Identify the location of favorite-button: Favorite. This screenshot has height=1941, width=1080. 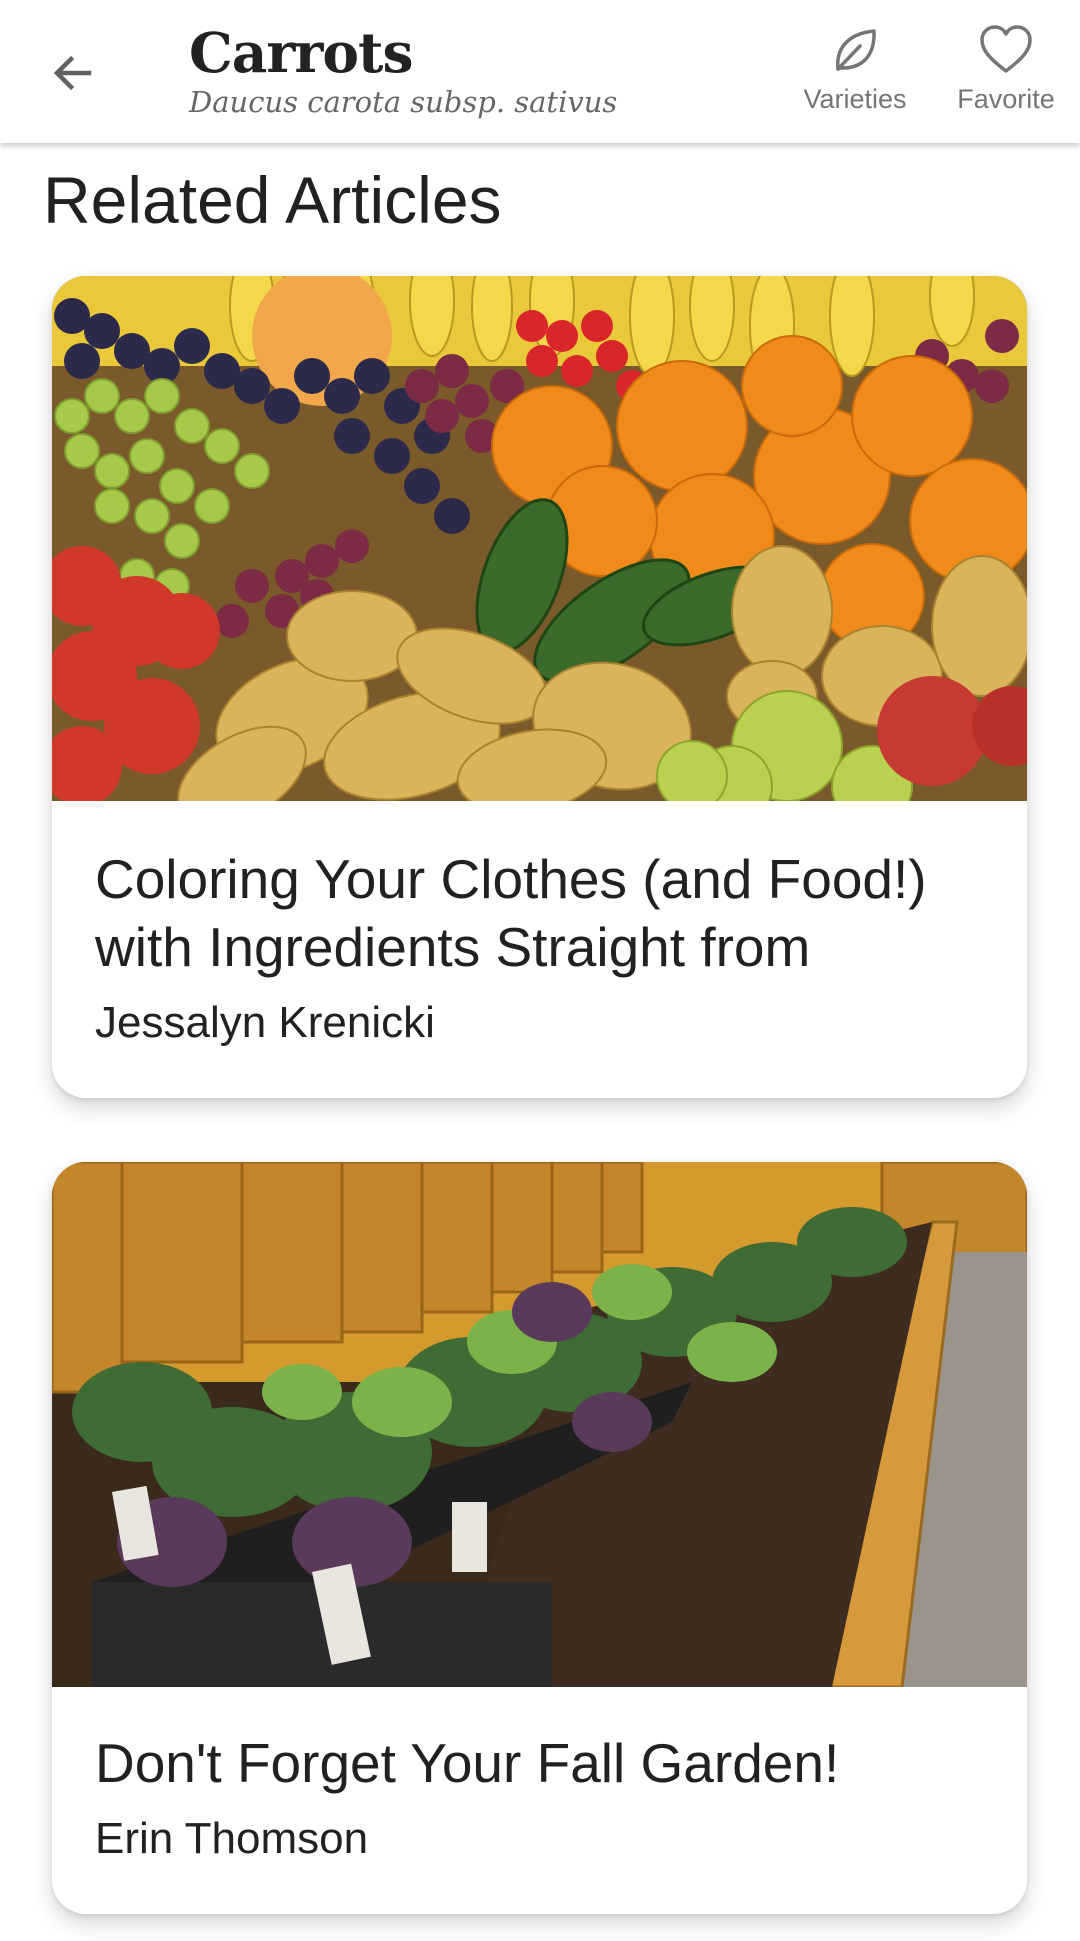
(1006, 69).